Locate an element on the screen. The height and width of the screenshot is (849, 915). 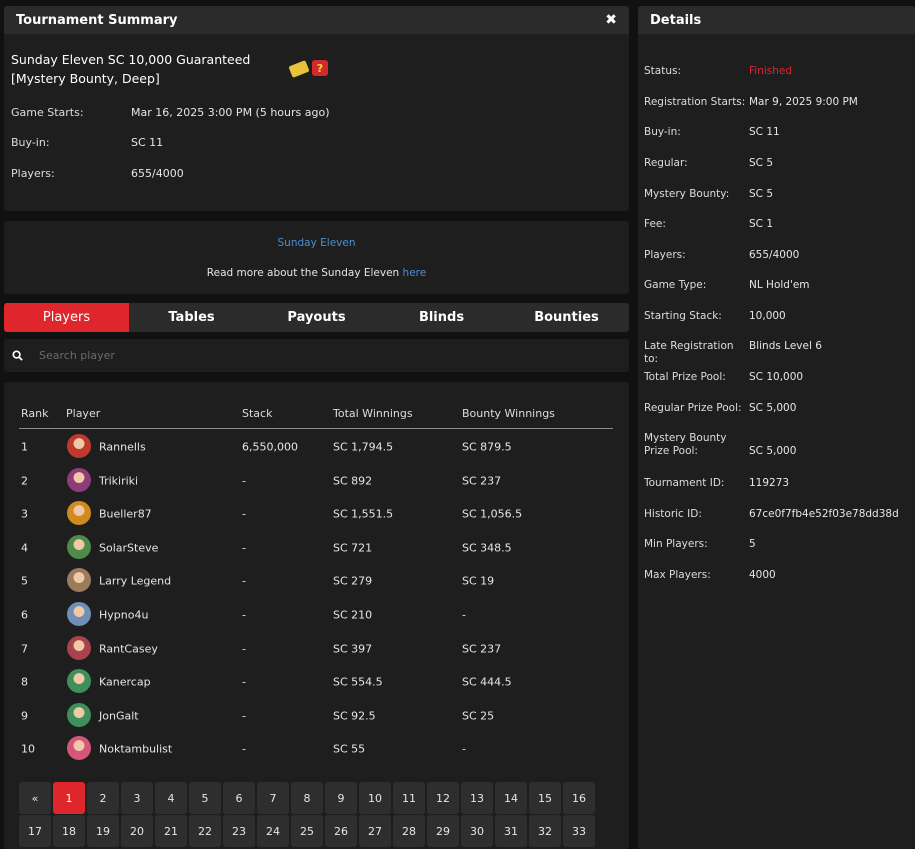
page-button: 21 is located at coordinates (171, 831).